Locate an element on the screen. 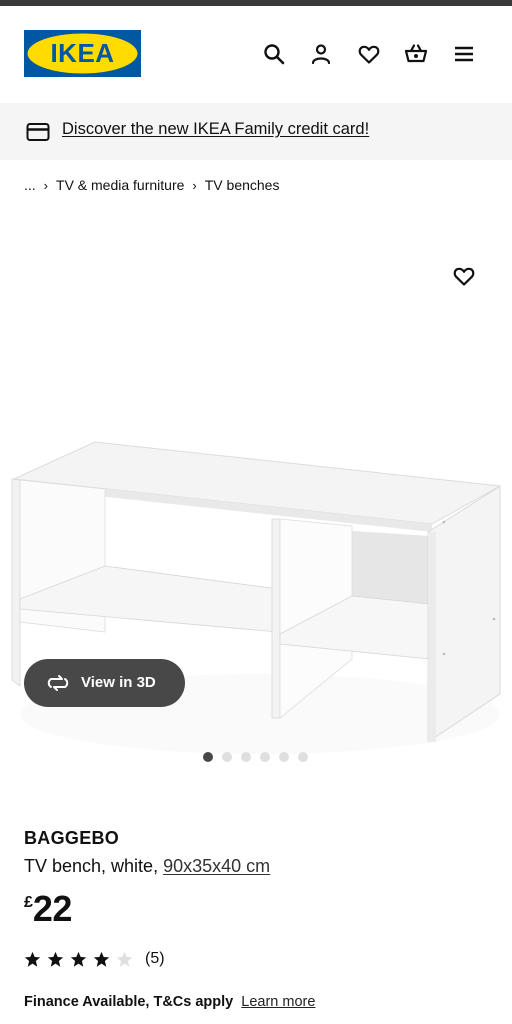  price-amount: 22 is located at coordinates (52, 908).